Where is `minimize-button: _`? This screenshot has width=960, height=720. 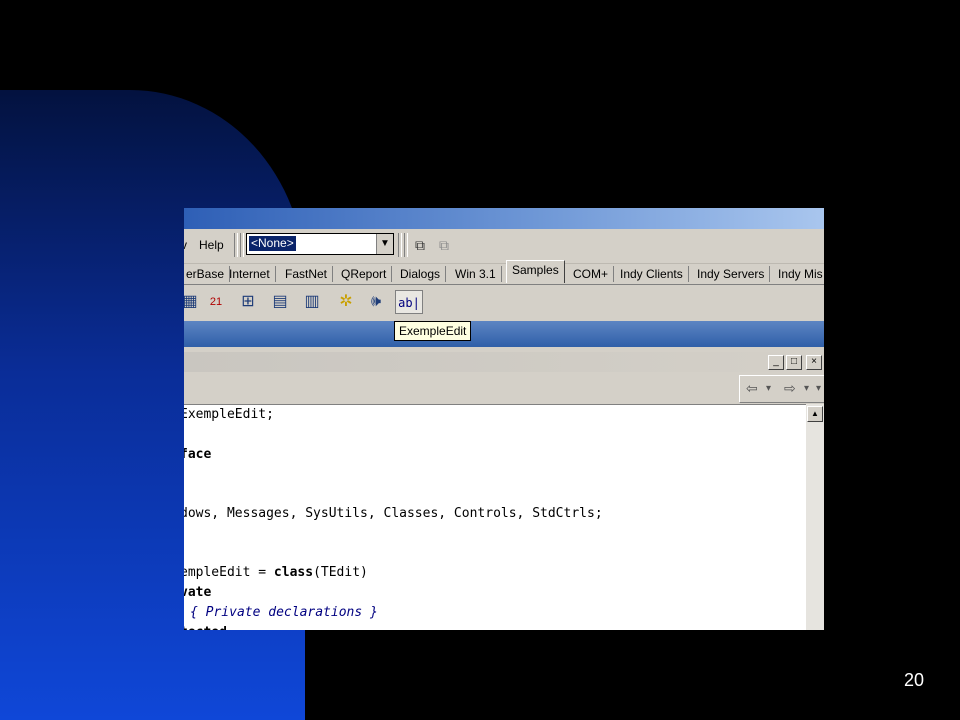 minimize-button: _ is located at coordinates (776, 362).